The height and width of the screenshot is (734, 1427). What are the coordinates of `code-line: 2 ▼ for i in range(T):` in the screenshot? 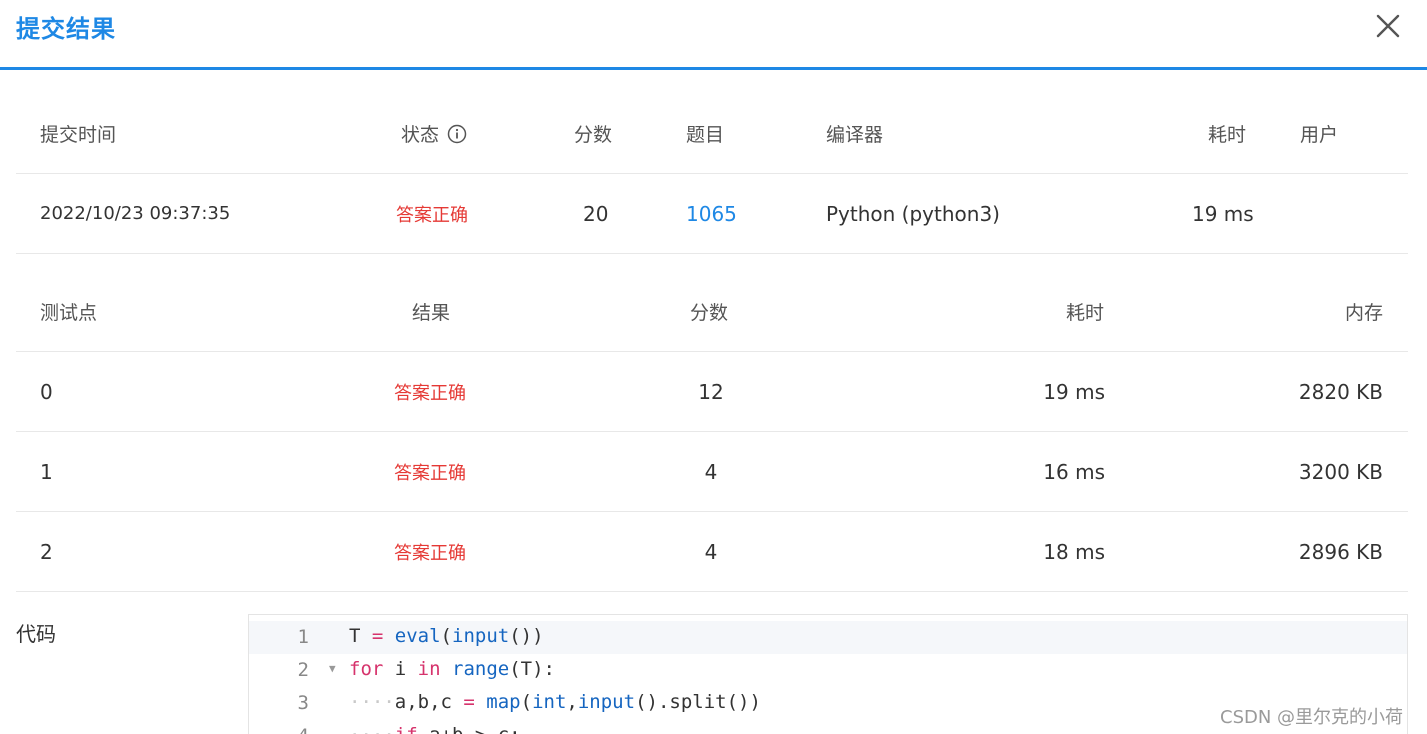 It's located at (828, 670).